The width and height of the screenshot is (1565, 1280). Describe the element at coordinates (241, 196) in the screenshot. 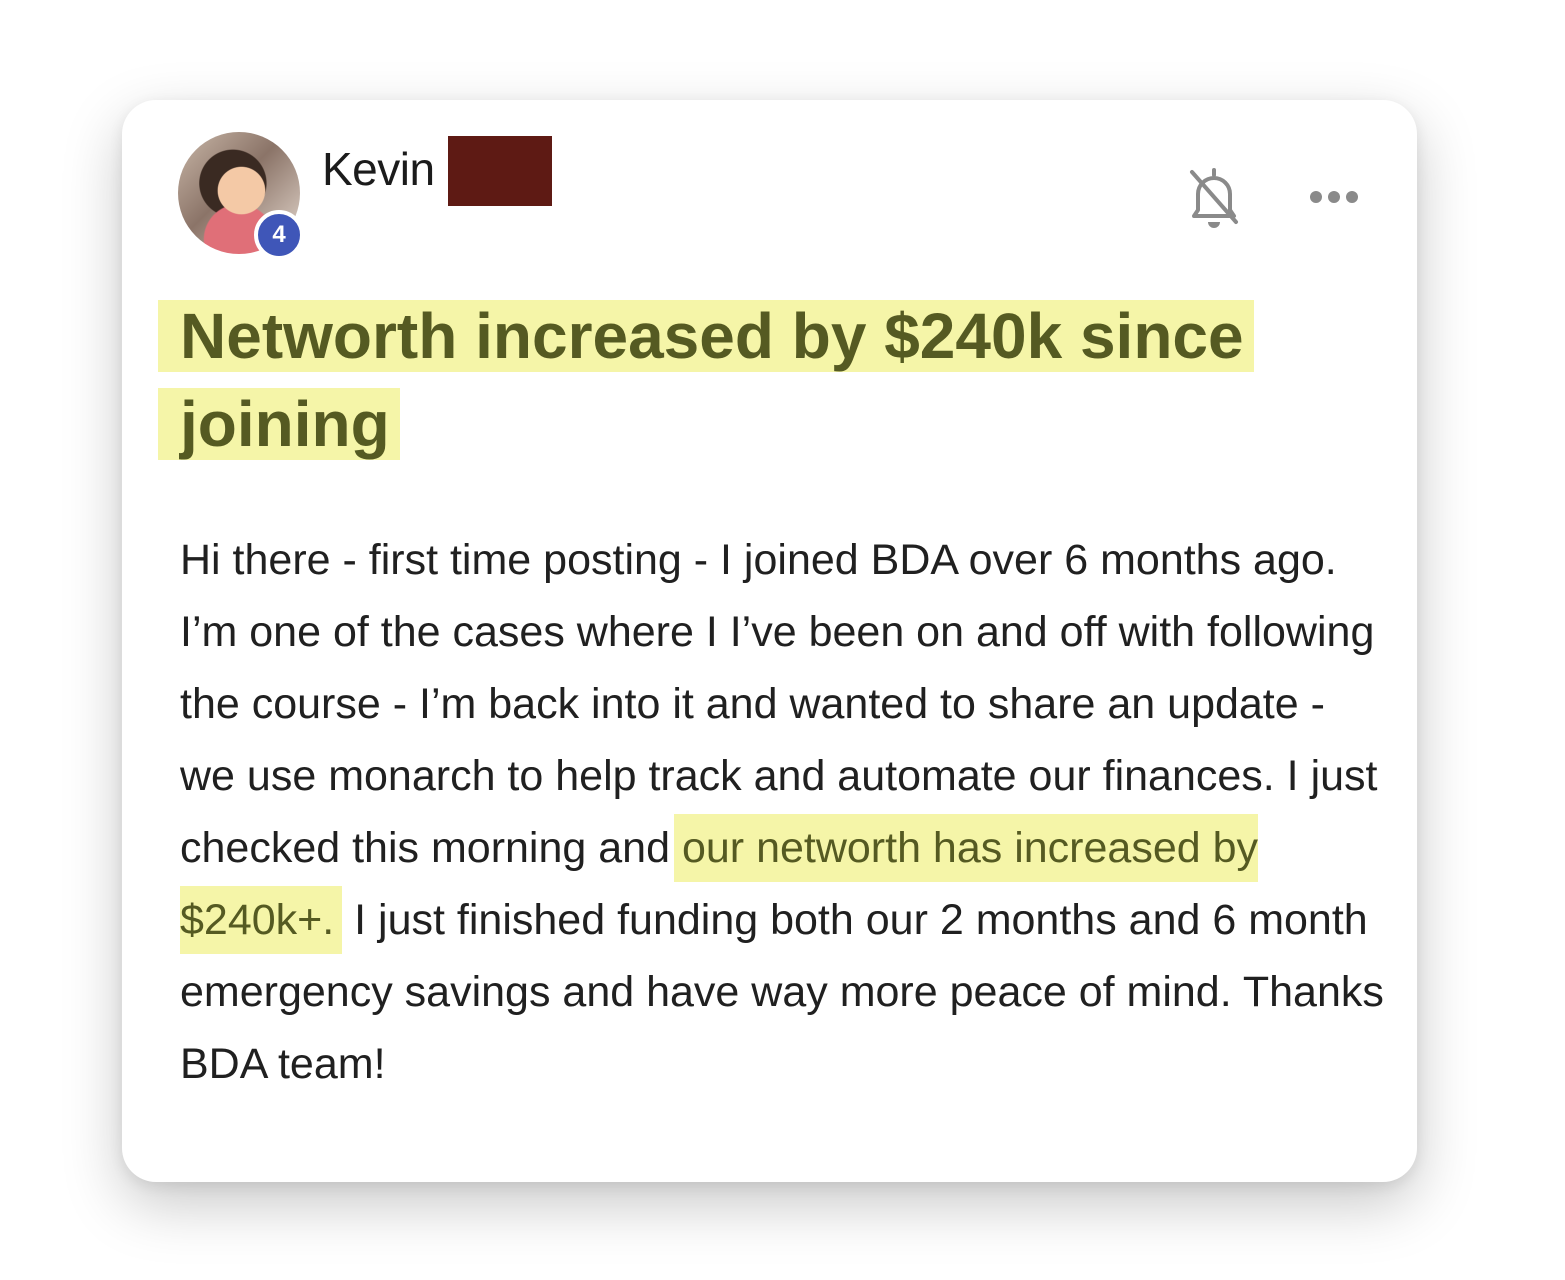

I see `avatar-container: 4` at that location.